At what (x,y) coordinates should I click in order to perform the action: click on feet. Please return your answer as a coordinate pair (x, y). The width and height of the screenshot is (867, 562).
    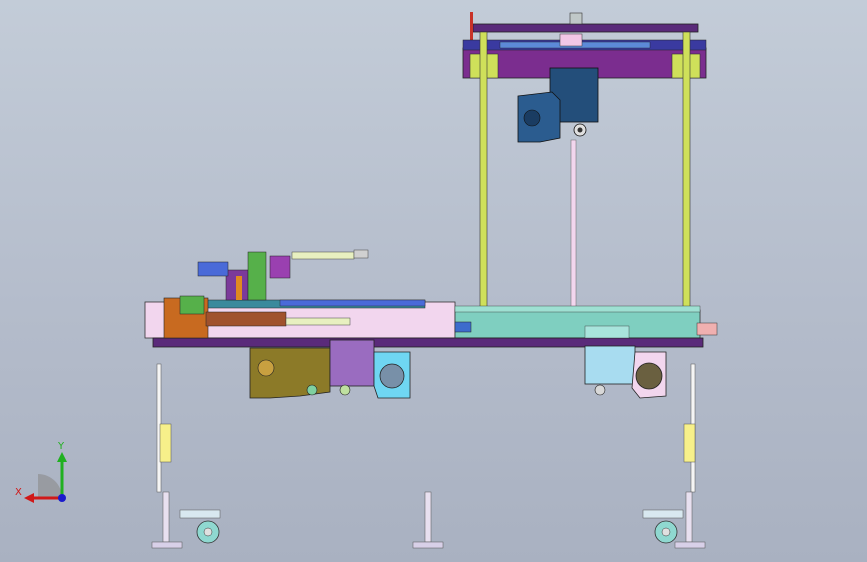
    Looking at the image, I should click on (428, 520).